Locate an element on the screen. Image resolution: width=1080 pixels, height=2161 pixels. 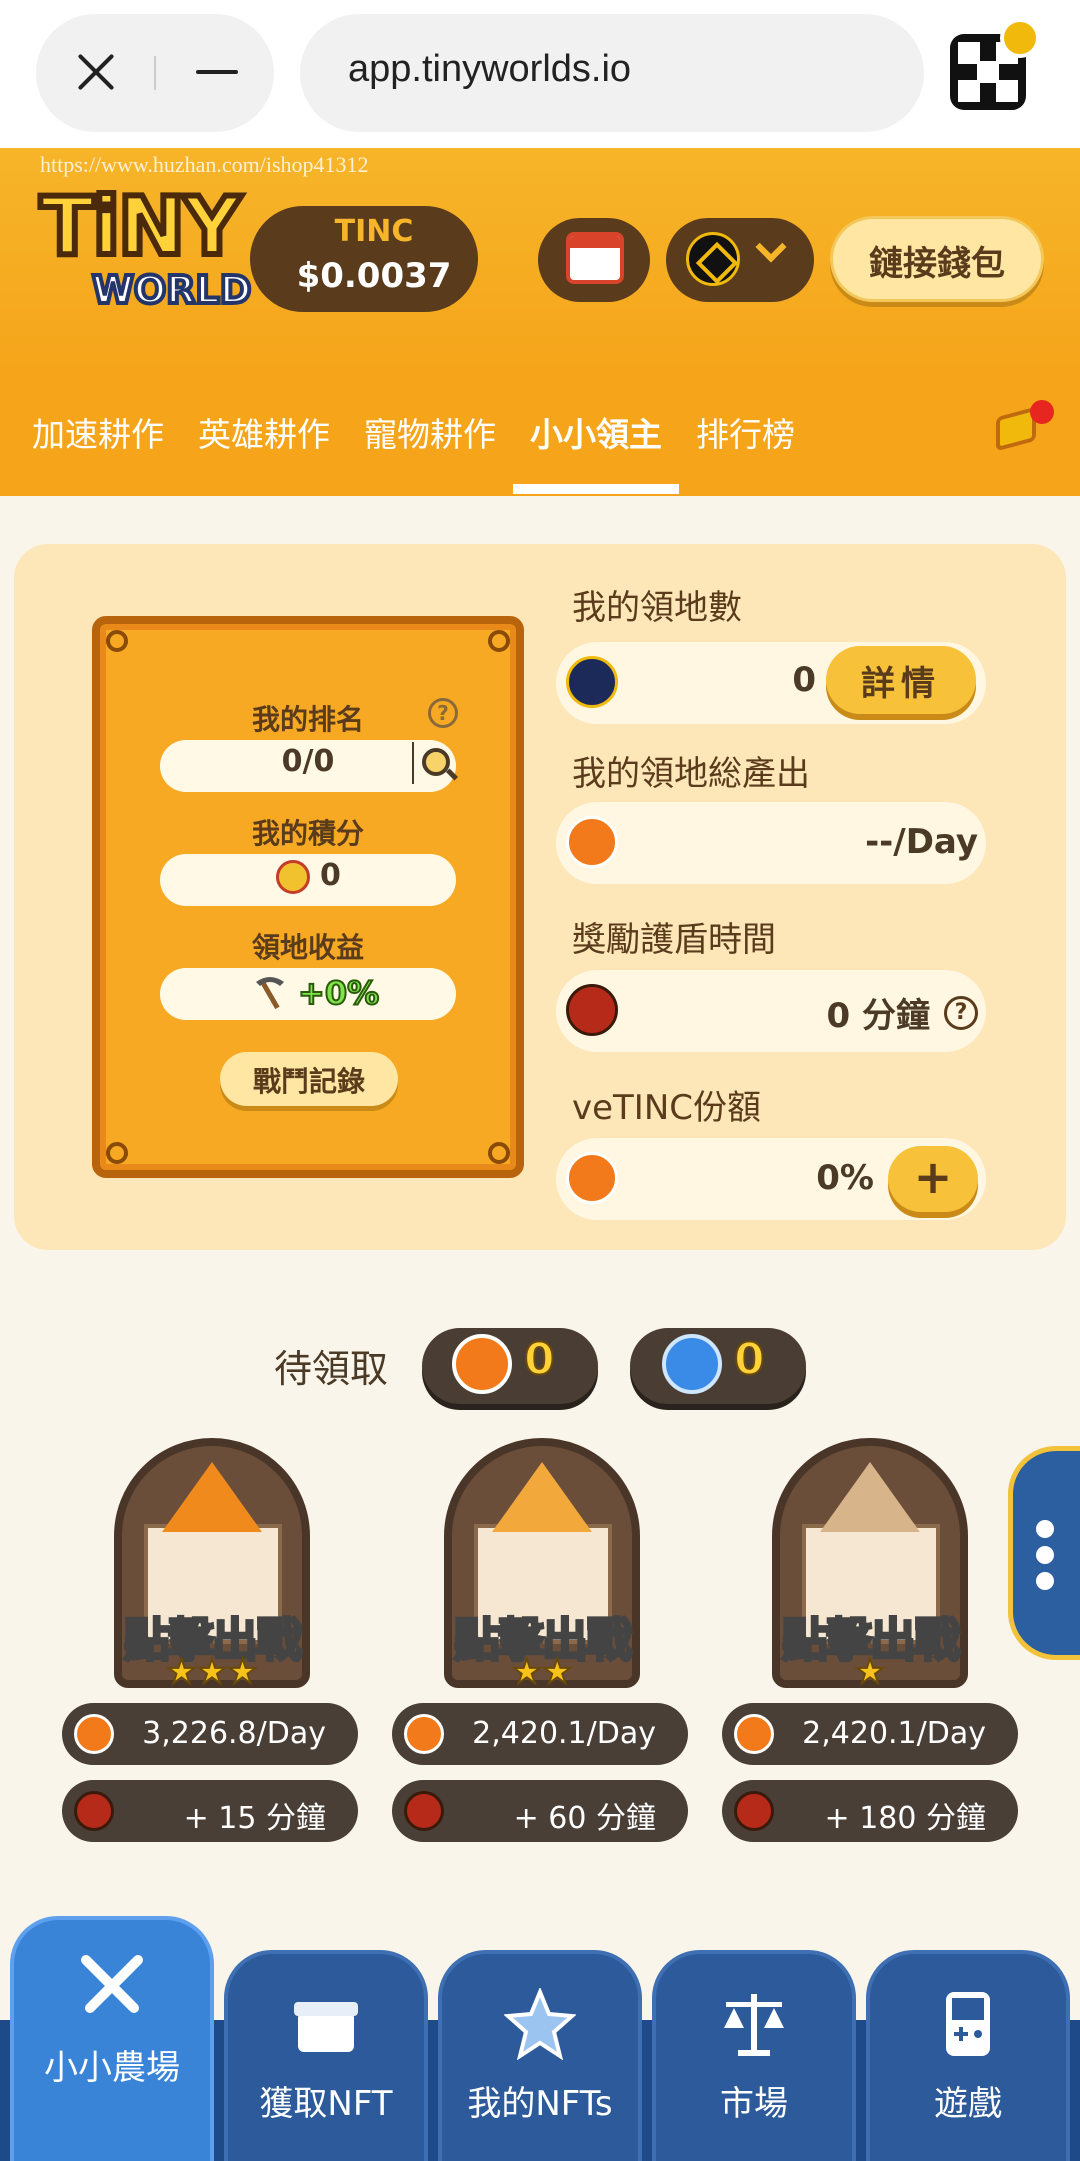
token-label: TINC is located at coordinates (374, 231).